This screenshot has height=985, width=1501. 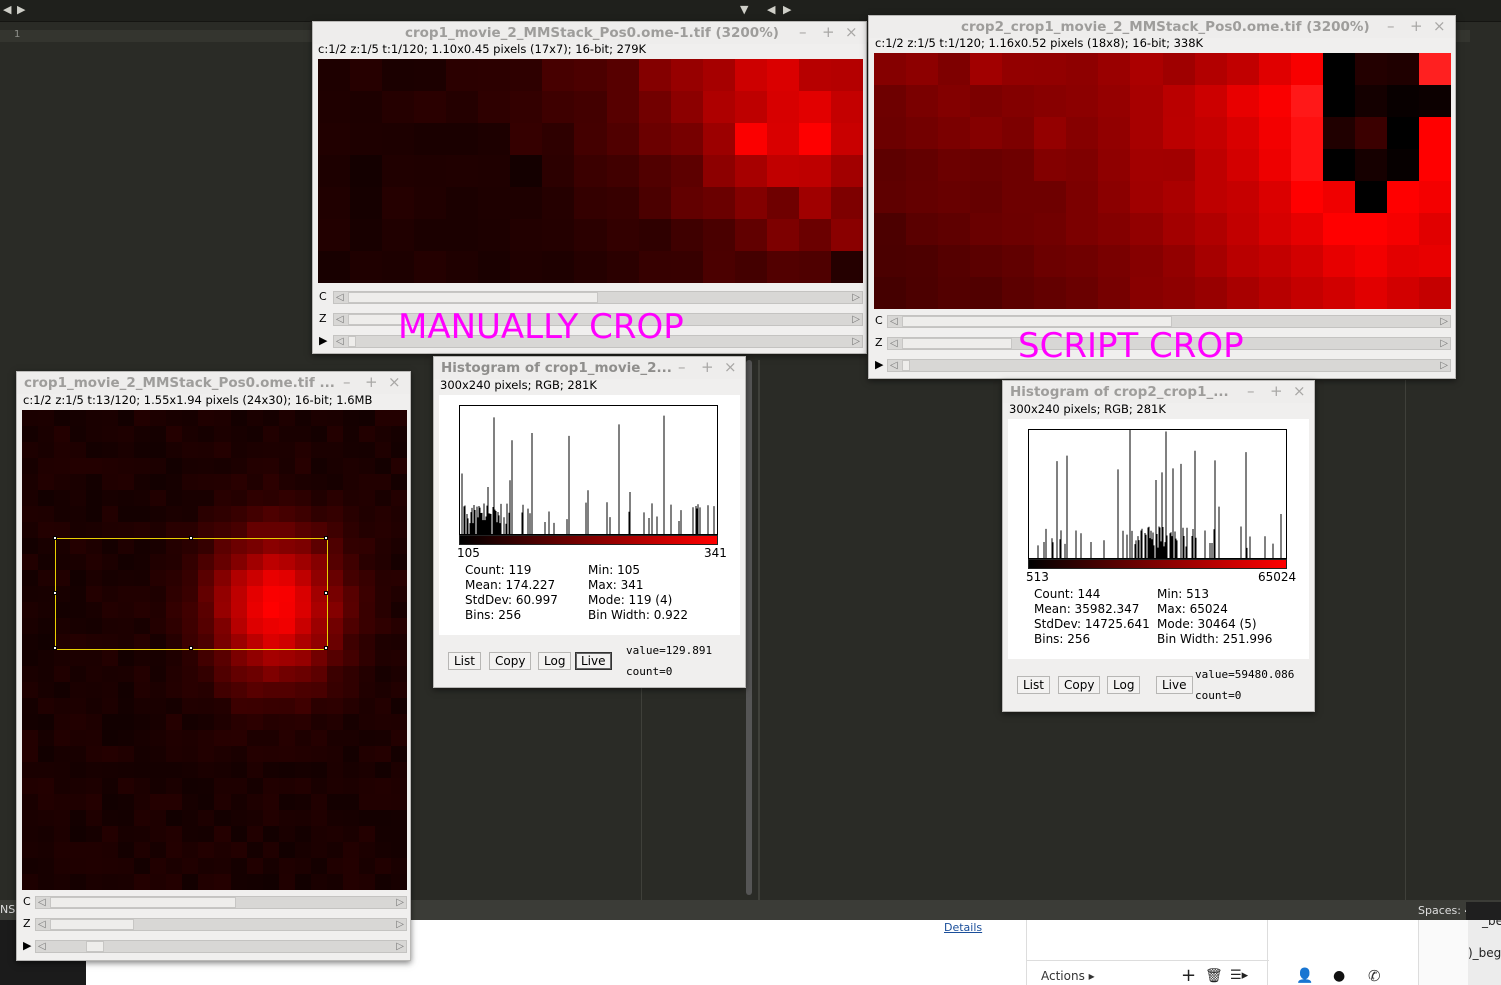 What do you see at coordinates (7, 9) in the screenshot?
I see `left-arrow-icon: ◀` at bounding box center [7, 9].